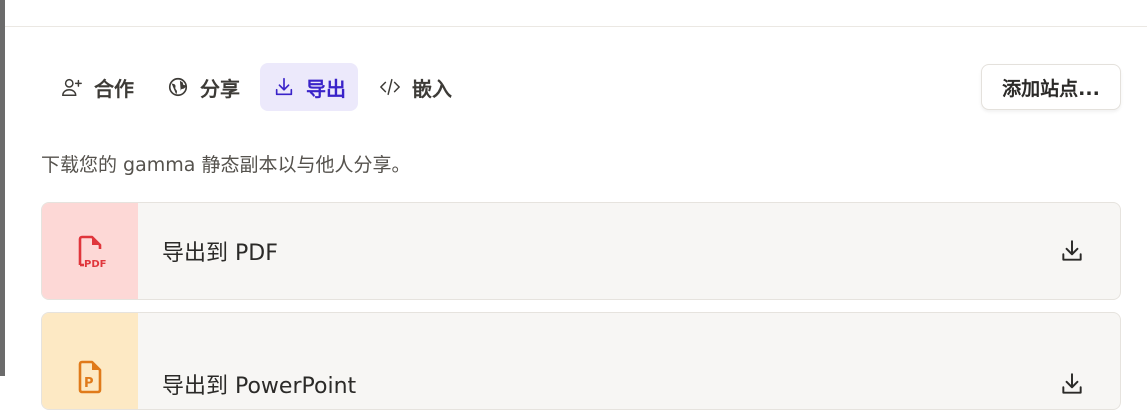 This screenshot has width=1147, height=410. What do you see at coordinates (220, 253) in the screenshot?
I see `export-pdf-label: 导出到 PDF` at bounding box center [220, 253].